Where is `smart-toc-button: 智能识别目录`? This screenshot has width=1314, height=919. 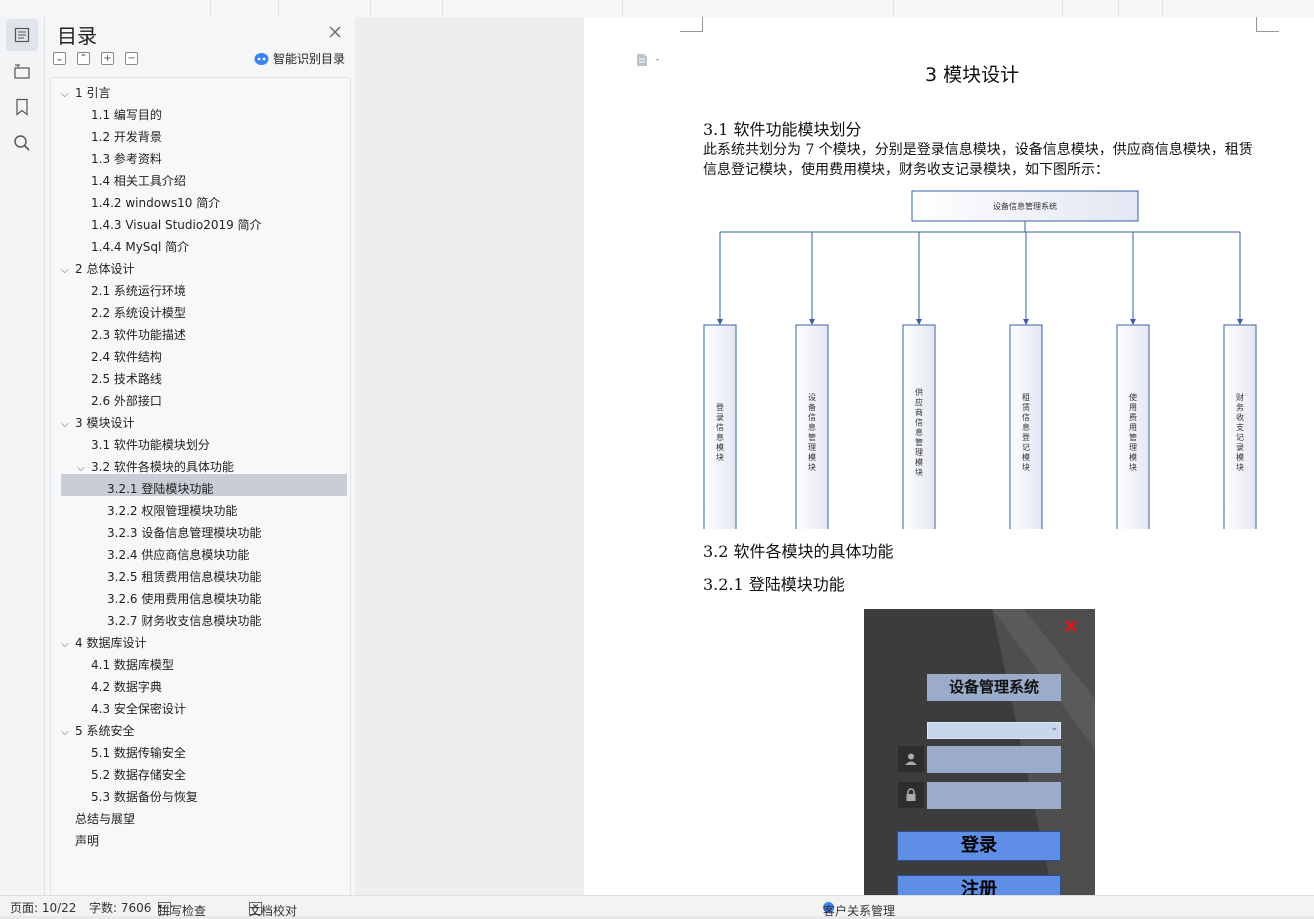
smart-toc-button: 智能识别目录 is located at coordinates (299, 58).